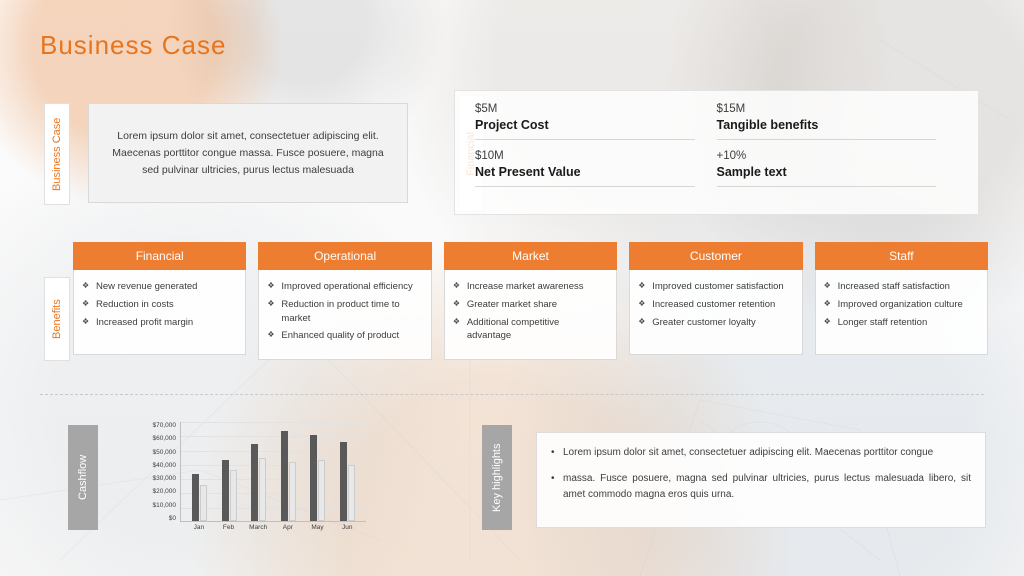 Image resolution: width=1024 pixels, height=576 pixels. I want to click on list-item: ❖ Improved organization culture, so click(900, 305).